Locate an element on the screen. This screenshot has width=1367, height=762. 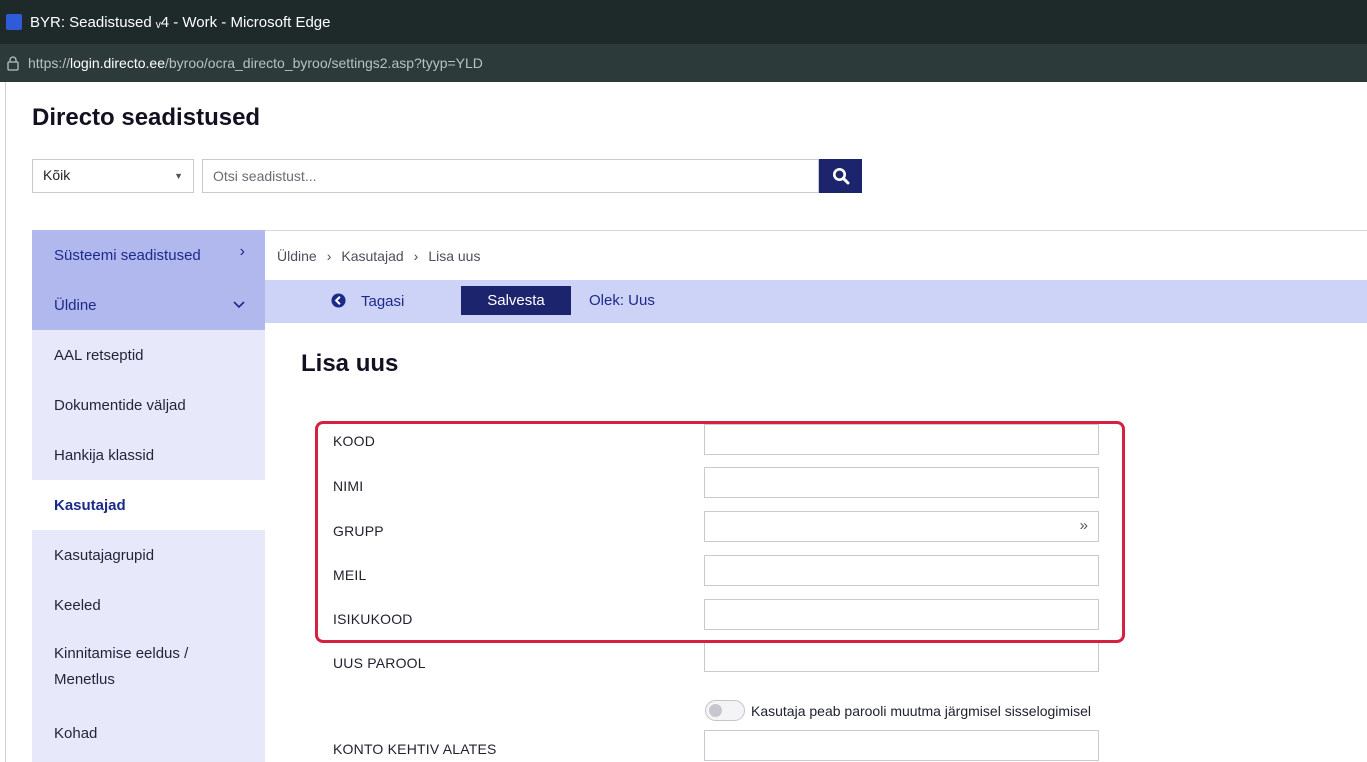
category-filter-select: Kõik ▼ is located at coordinates (113, 176).